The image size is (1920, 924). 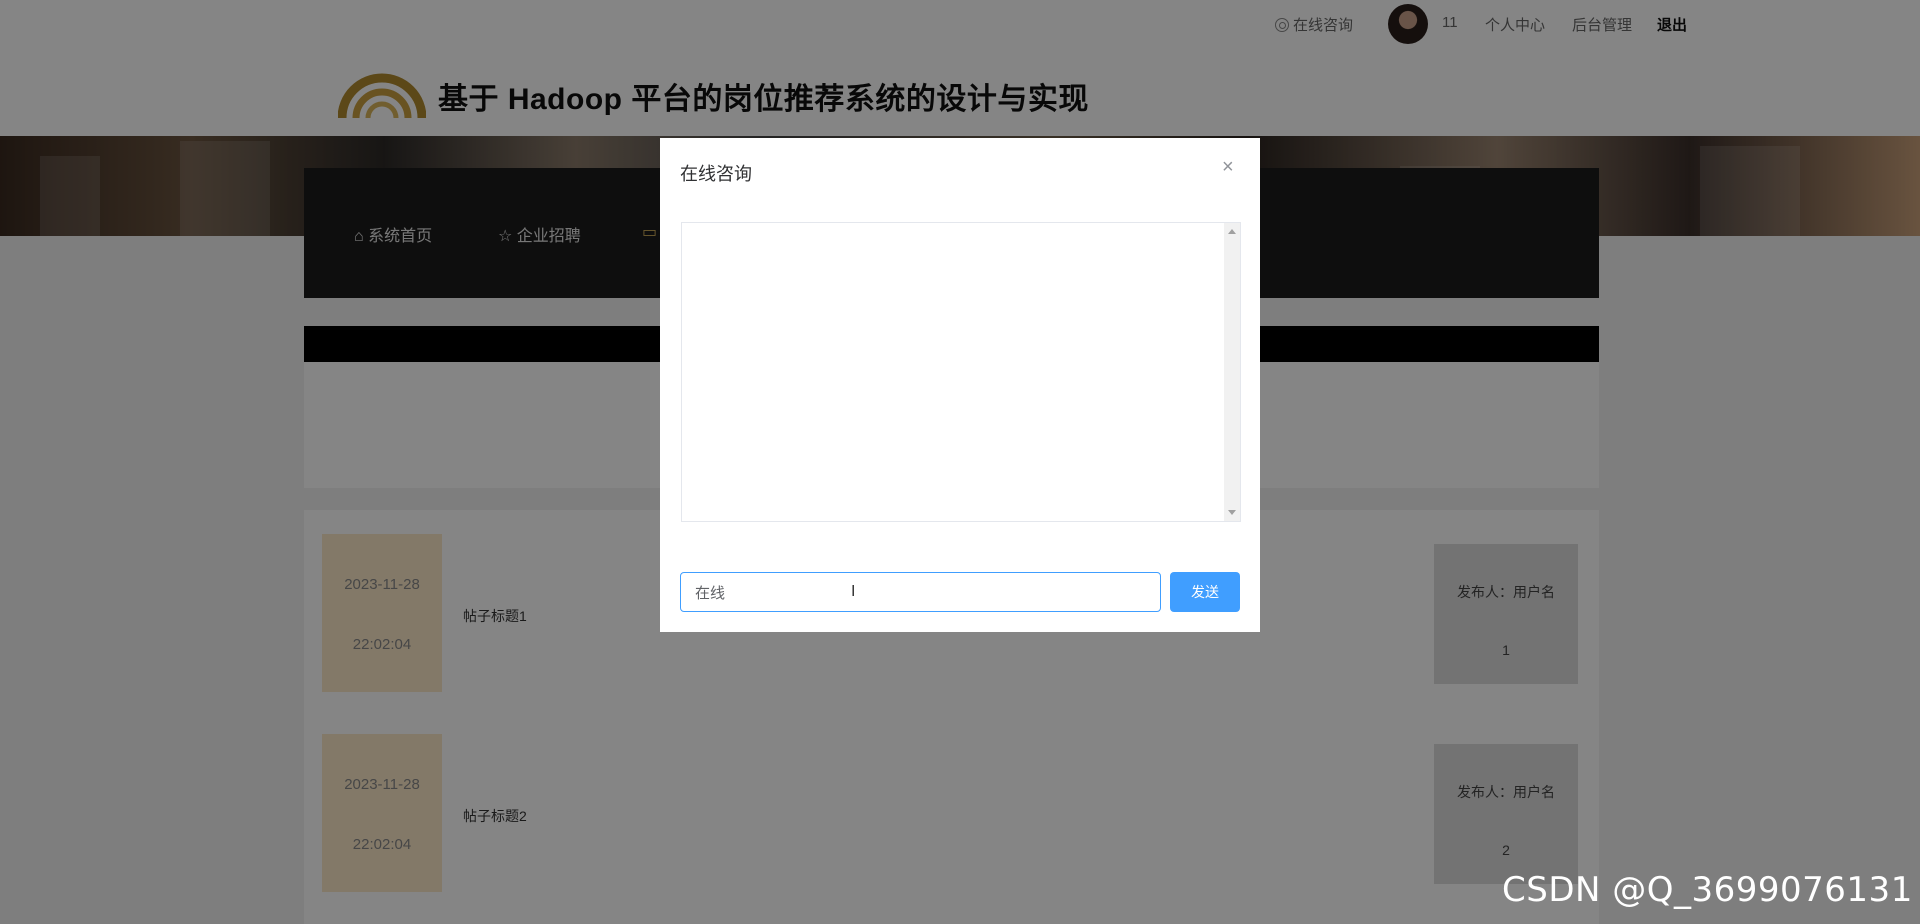 What do you see at coordinates (1707, 890) in the screenshot?
I see `watermark: CSDN @Q_3699076131` at bounding box center [1707, 890].